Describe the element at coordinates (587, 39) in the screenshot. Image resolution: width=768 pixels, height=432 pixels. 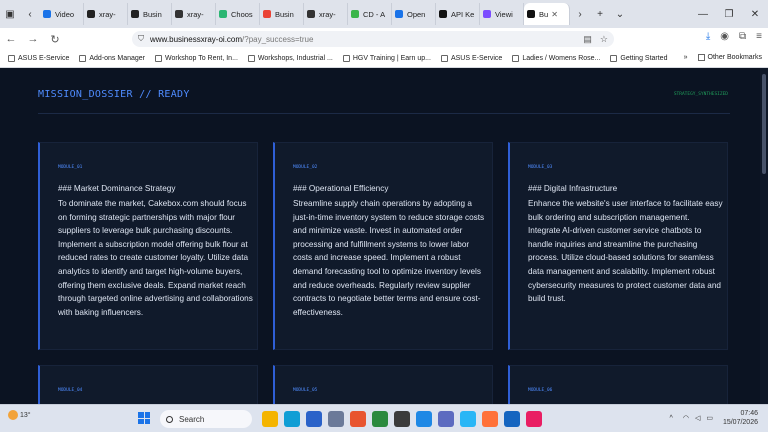
I see `reader-mode-icon: ▤` at that location.